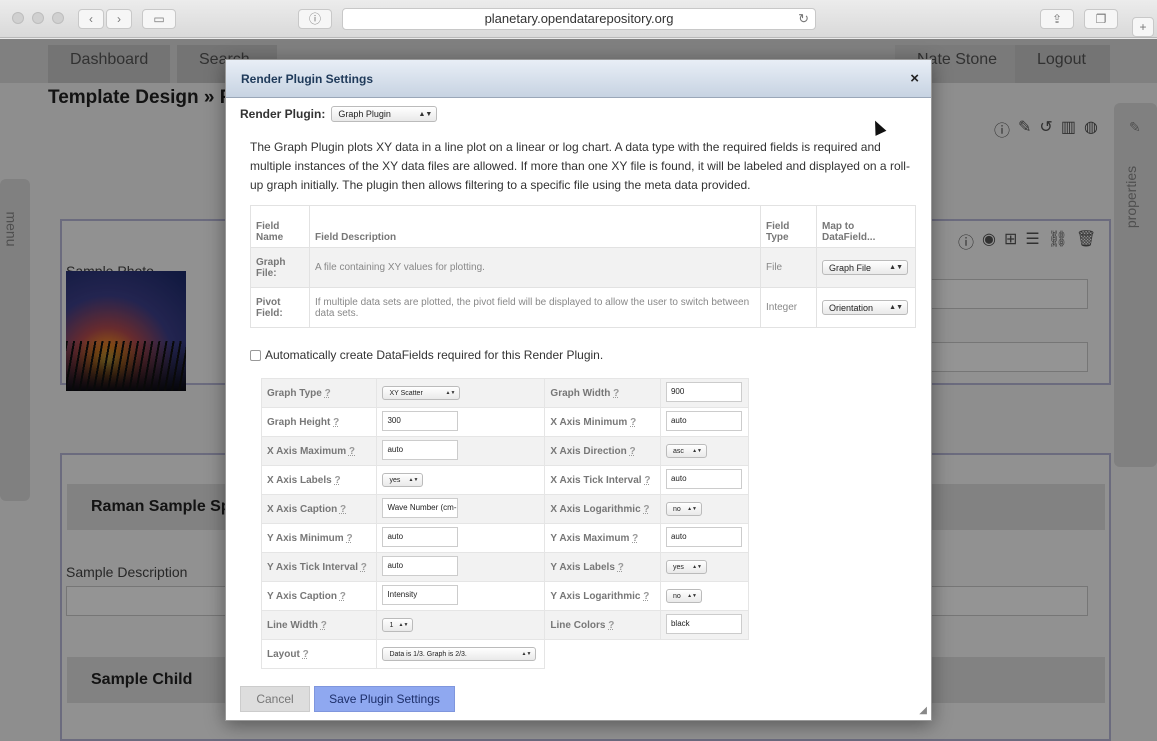 The width and height of the screenshot is (1157, 741). What do you see at coordinates (398, 625) in the screenshot?
I see `line-width-select: 1 ▲▼` at bounding box center [398, 625].